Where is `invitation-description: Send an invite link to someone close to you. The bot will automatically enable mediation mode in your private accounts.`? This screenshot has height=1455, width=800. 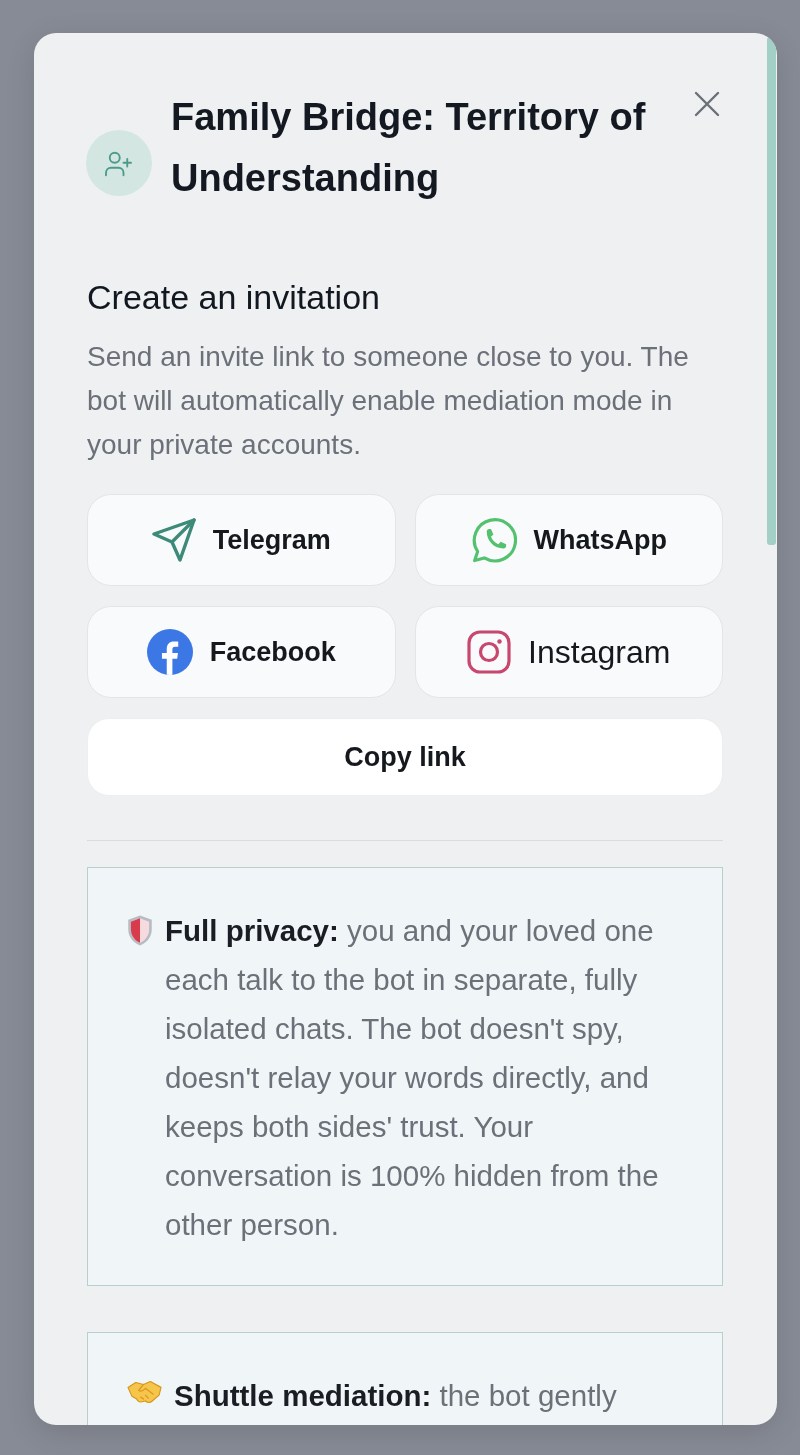 invitation-description: Send an invite link to someone close to you. The bot will automatically enable mediation mode in your private accounts. is located at coordinates (388, 401).